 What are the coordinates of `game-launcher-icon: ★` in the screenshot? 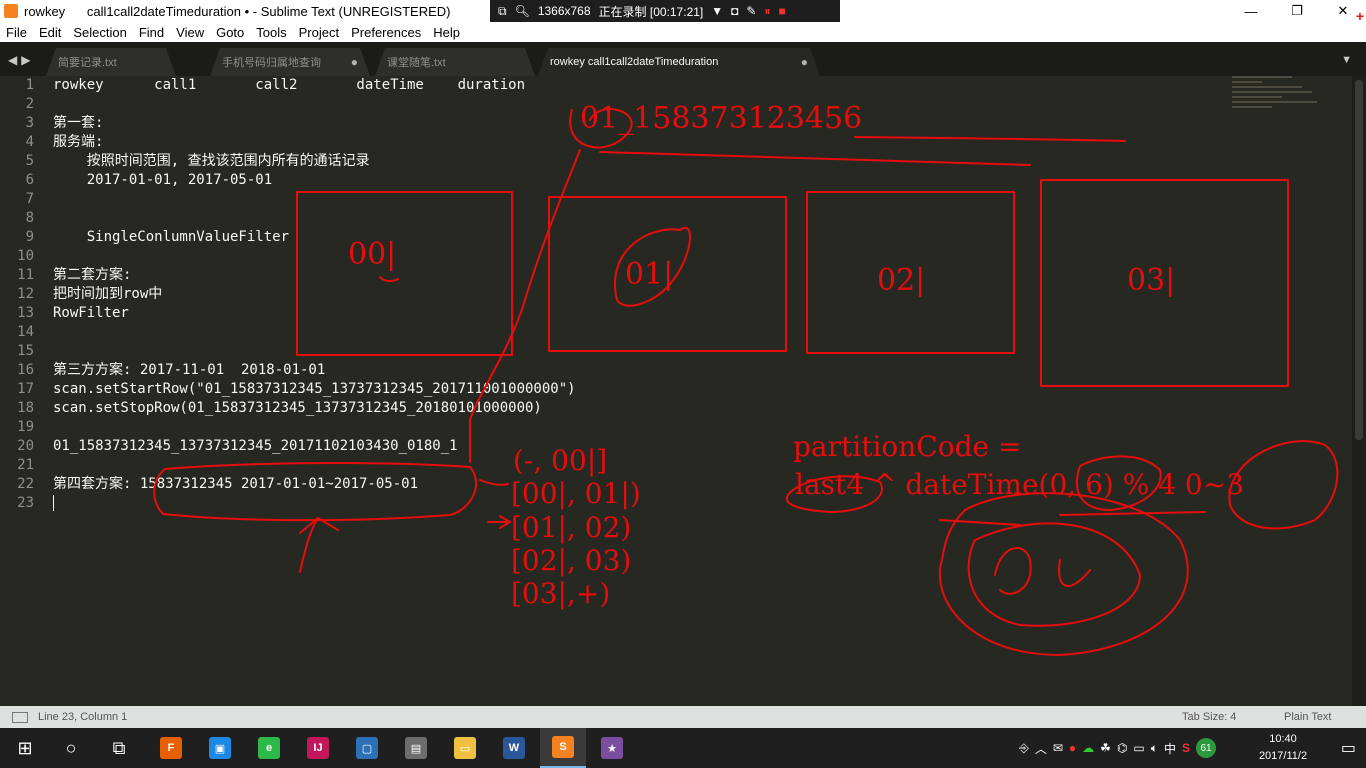 It's located at (612, 748).